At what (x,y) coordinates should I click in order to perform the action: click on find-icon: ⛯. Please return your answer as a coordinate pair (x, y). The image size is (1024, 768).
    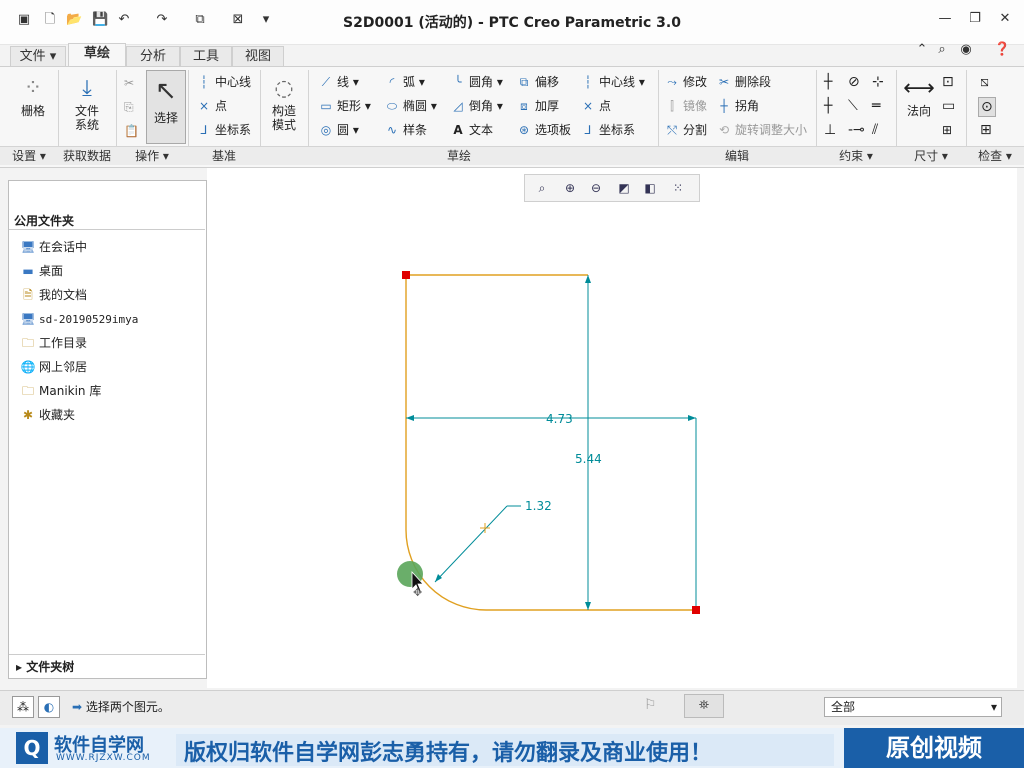
    Looking at the image, I should click on (704, 706).